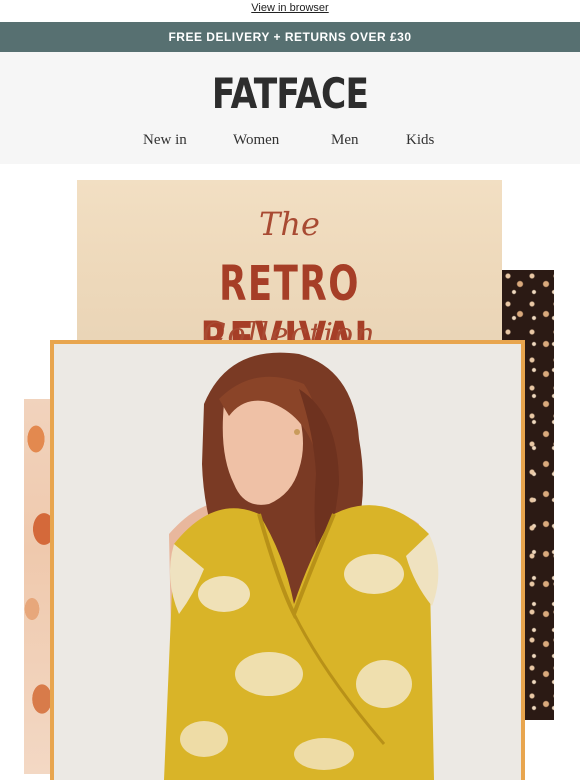 This screenshot has width=580, height=780. What do you see at coordinates (345, 140) in the screenshot?
I see `nav-item-men: Men` at bounding box center [345, 140].